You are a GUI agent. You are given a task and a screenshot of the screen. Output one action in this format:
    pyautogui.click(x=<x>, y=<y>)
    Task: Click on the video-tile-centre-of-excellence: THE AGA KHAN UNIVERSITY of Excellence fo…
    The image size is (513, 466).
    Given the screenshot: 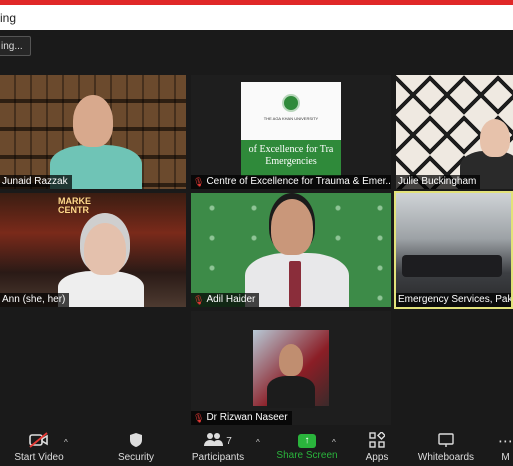 What is the action you would take?
    pyautogui.click(x=291, y=132)
    